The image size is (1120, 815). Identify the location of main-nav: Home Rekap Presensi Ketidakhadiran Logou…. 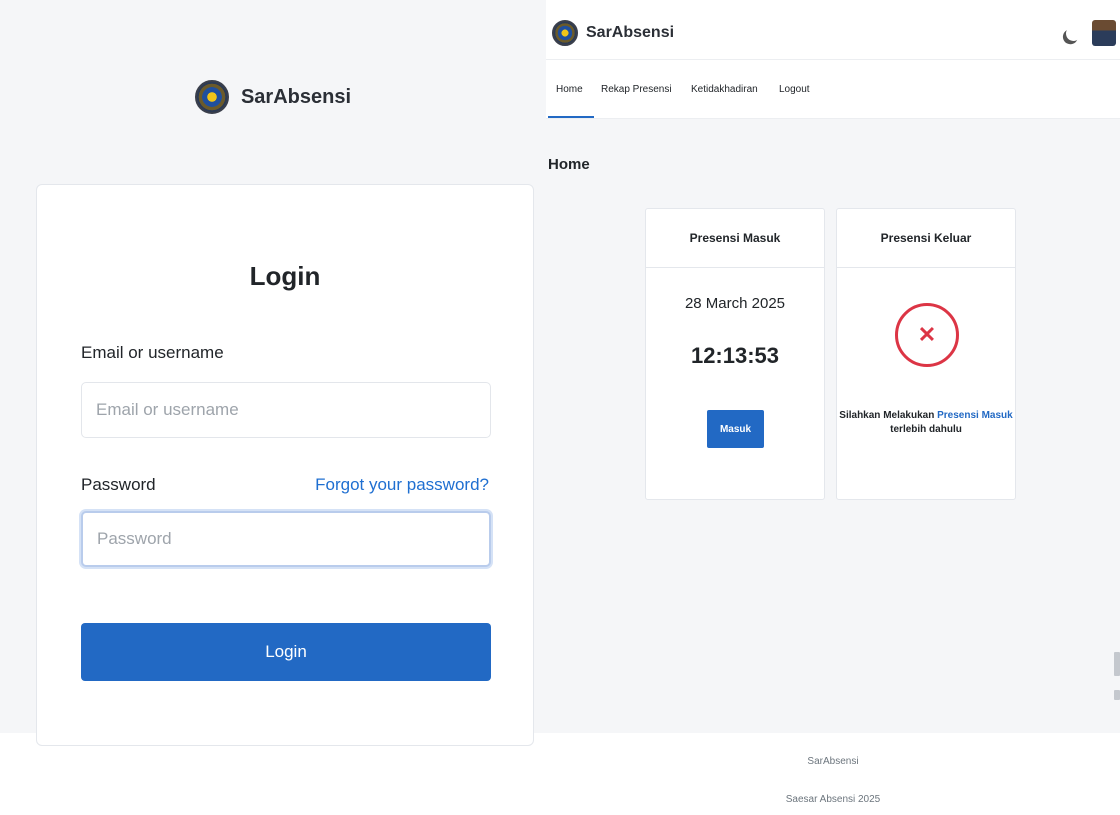
(833, 89).